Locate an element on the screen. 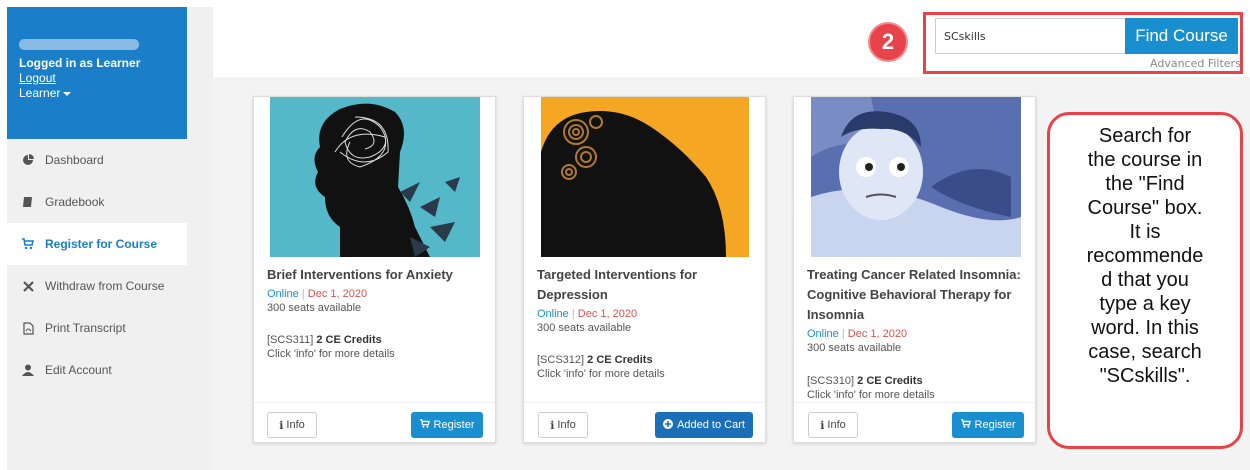 This screenshot has height=470, width=1250. sidebar-item-register-for-course: Register for Course is located at coordinates (97, 244).